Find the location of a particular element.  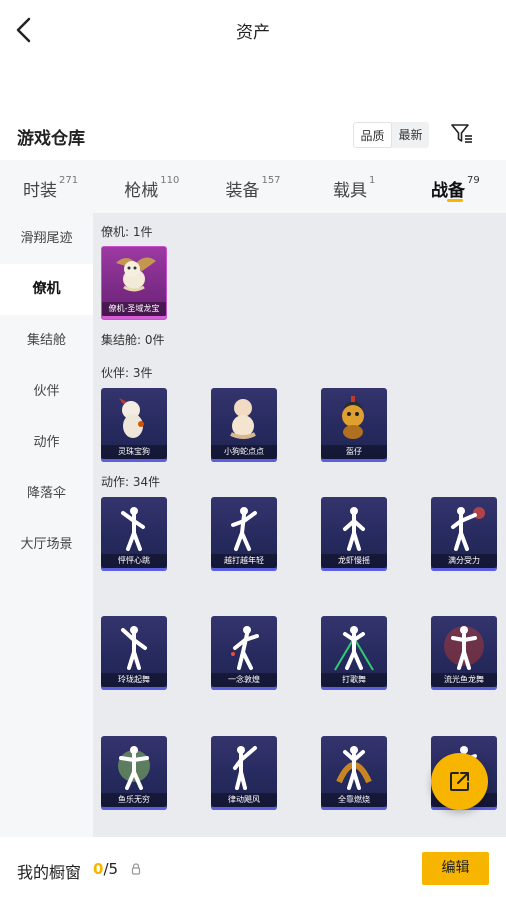

item-name: 盔仔 is located at coordinates (354, 452).